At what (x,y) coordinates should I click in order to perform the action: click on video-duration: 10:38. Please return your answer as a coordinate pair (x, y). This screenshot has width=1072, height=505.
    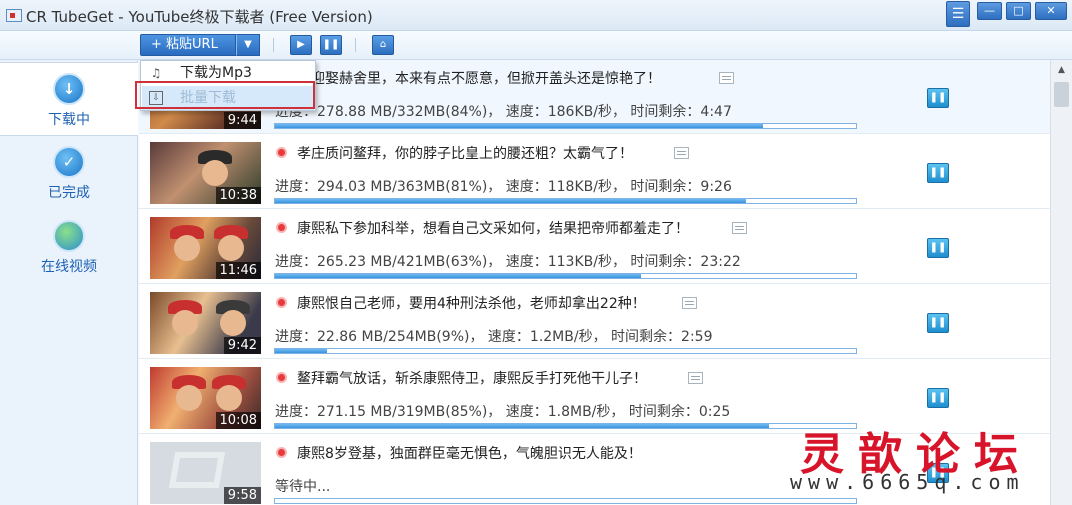
    Looking at the image, I should click on (238, 195).